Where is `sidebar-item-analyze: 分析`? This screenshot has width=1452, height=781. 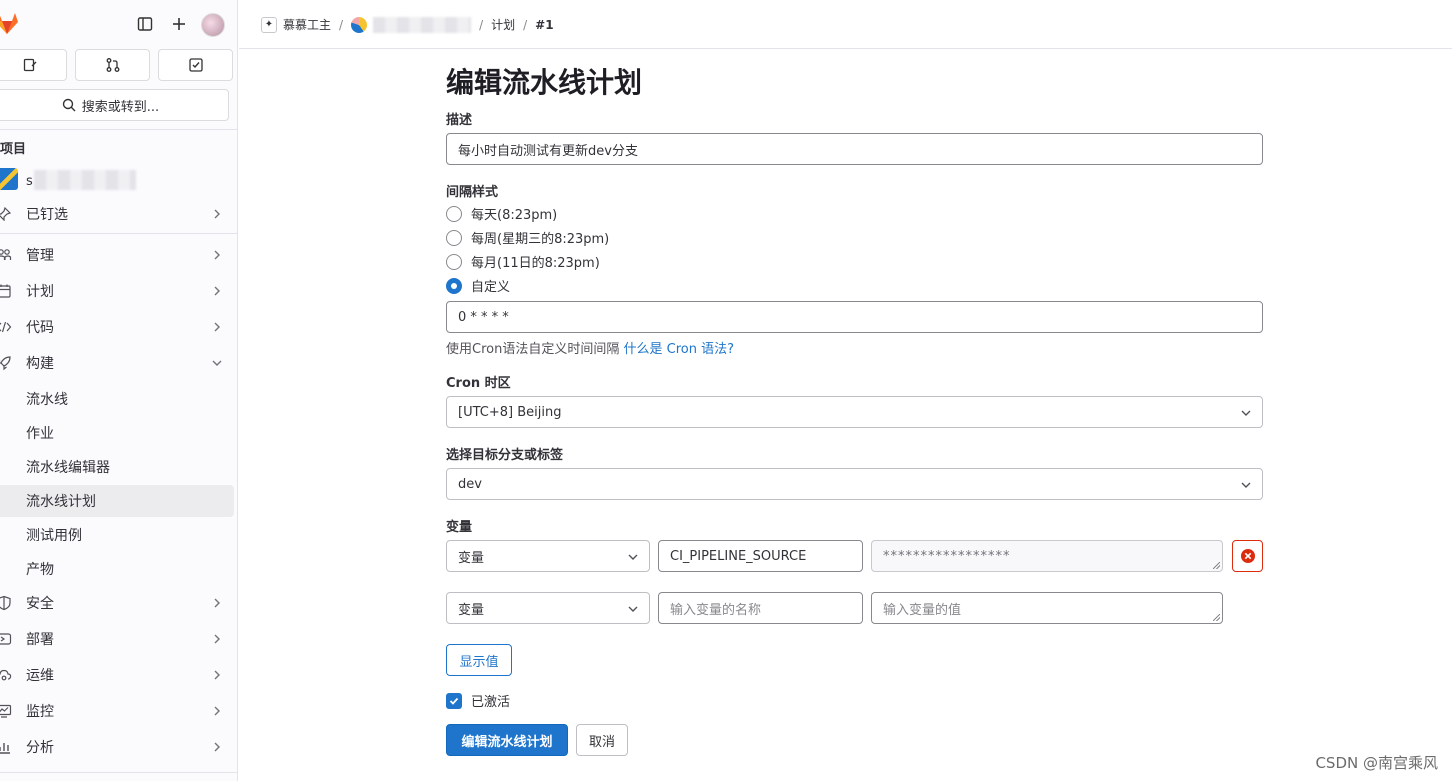 sidebar-item-analyze: 分析 is located at coordinates (117, 747).